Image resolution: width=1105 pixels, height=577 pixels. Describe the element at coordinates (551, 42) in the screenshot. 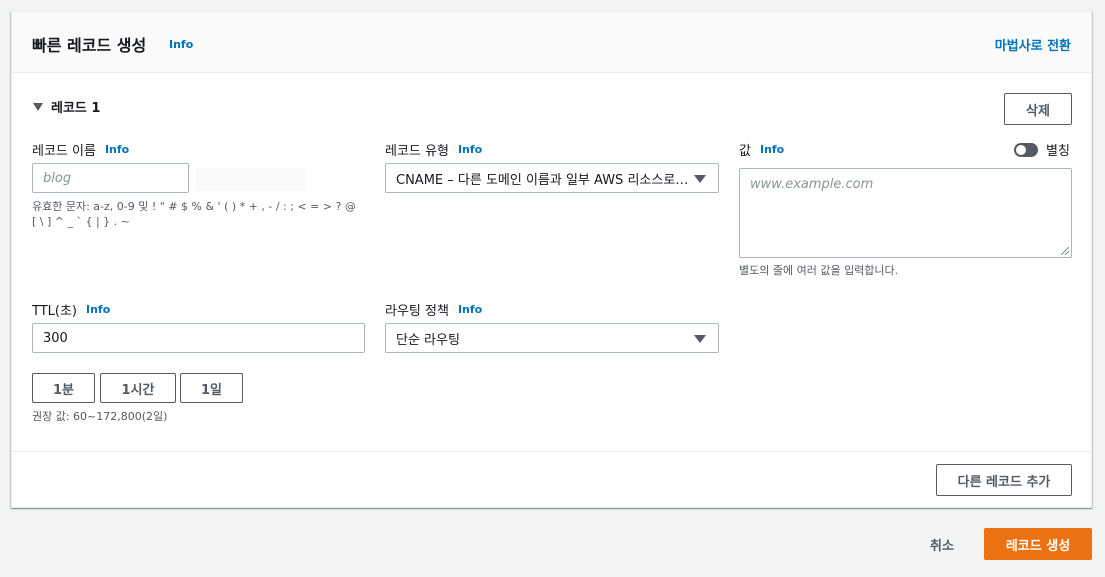

I see `panel-header: 빠른 레코드 생성 Info 마법사로 전환` at that location.